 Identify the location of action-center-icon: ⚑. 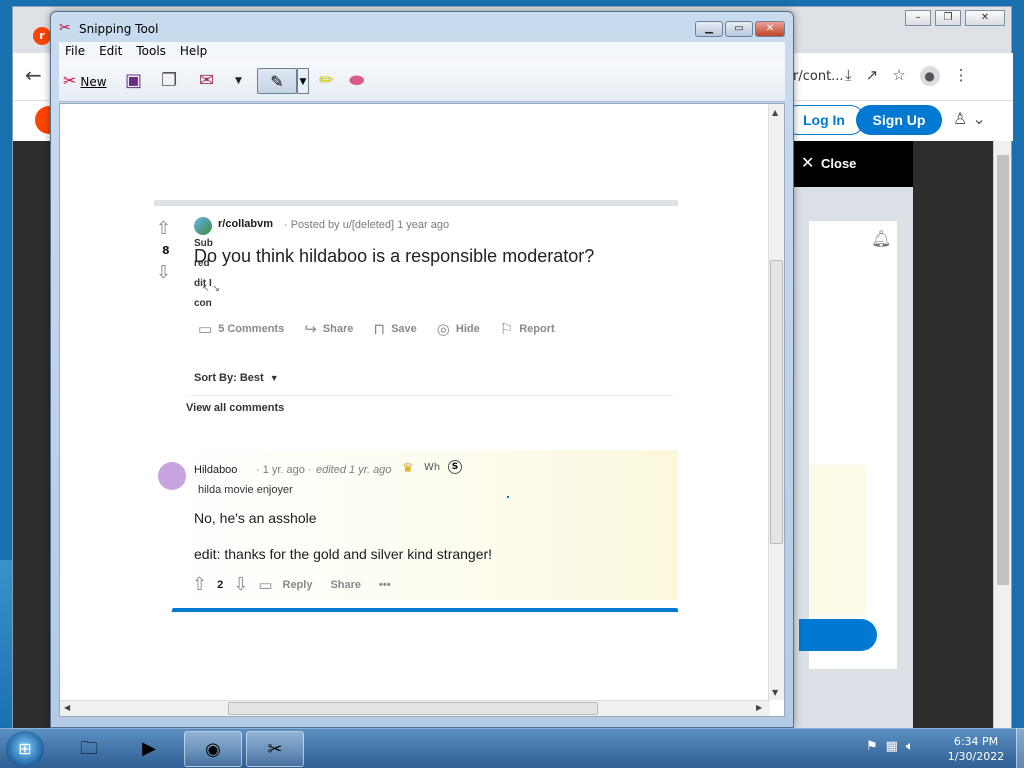
(872, 746).